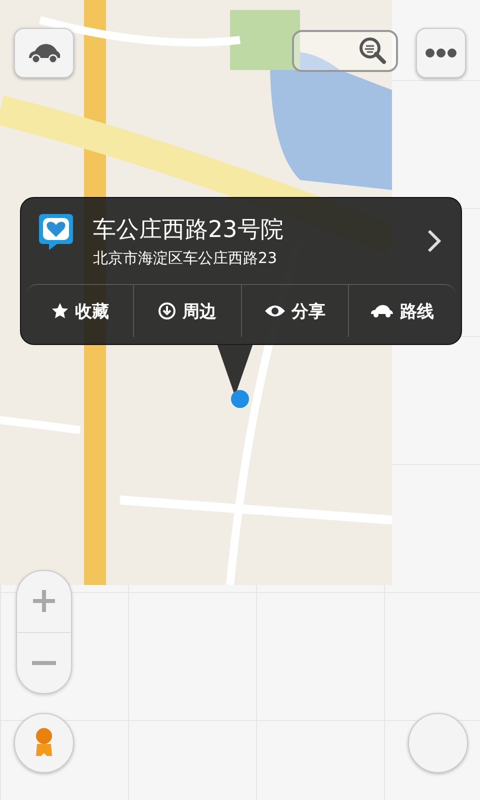  Describe the element at coordinates (188, 230) in the screenshot. I see `place-title: 车公庄西路23号院` at that location.